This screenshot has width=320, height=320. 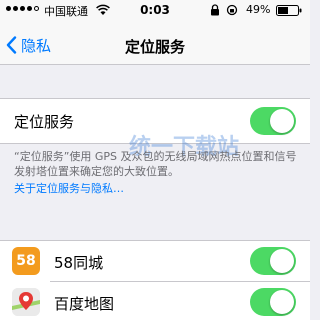 I want to click on battery-percent: 49%, so click(x=258, y=9).